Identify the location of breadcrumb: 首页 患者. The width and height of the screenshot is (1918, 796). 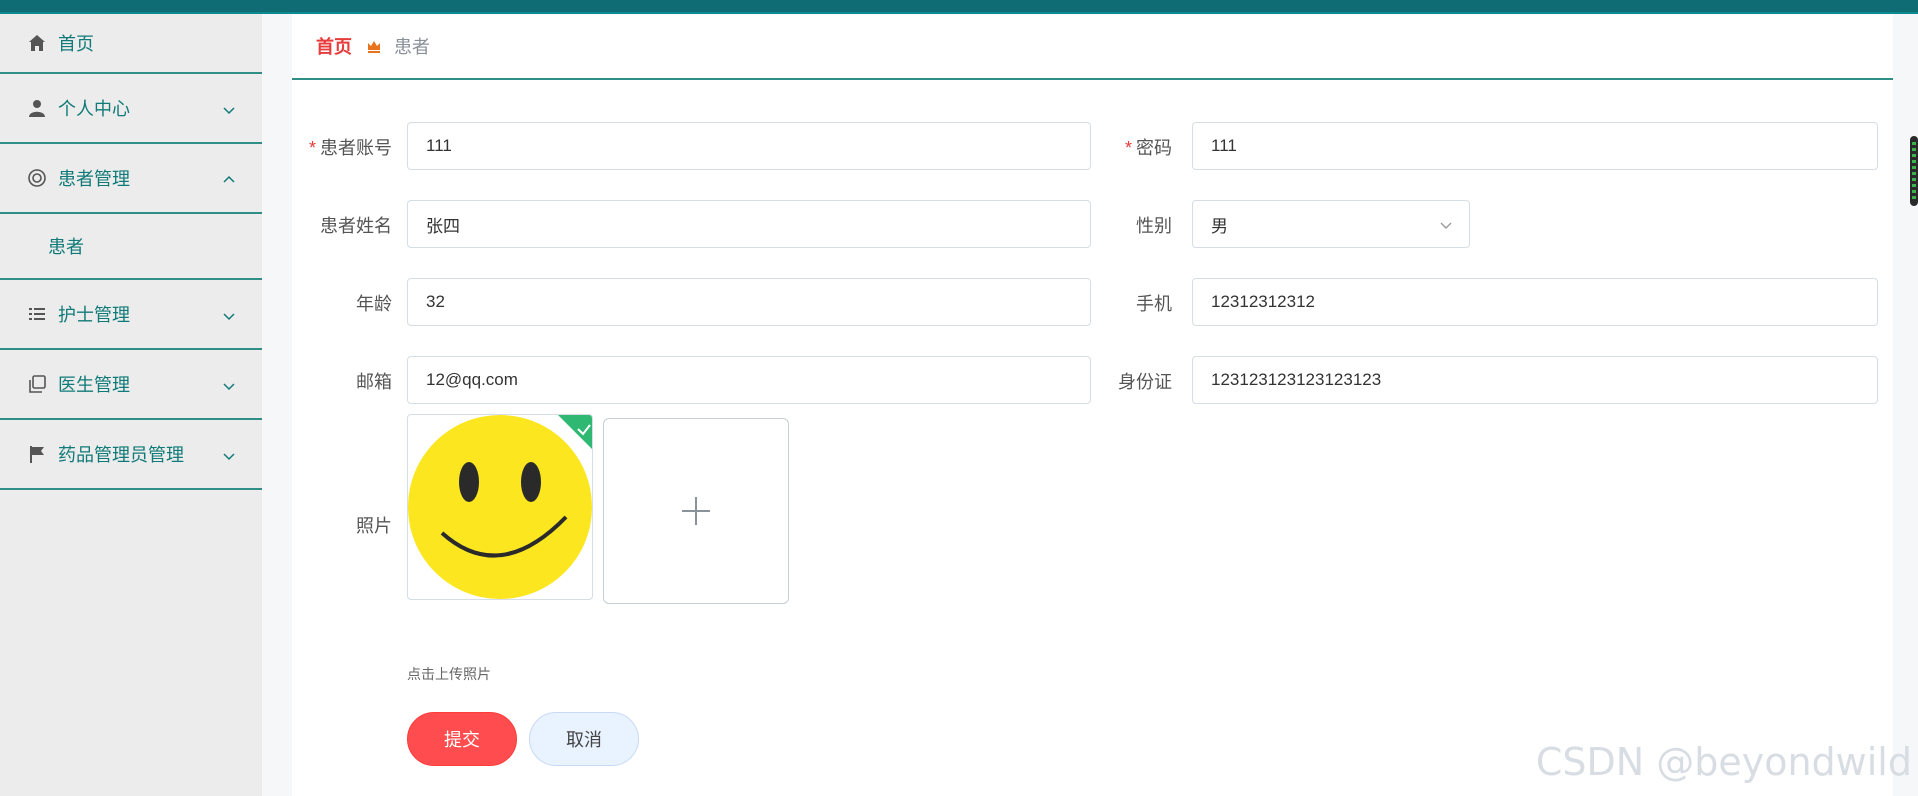
(1092, 47).